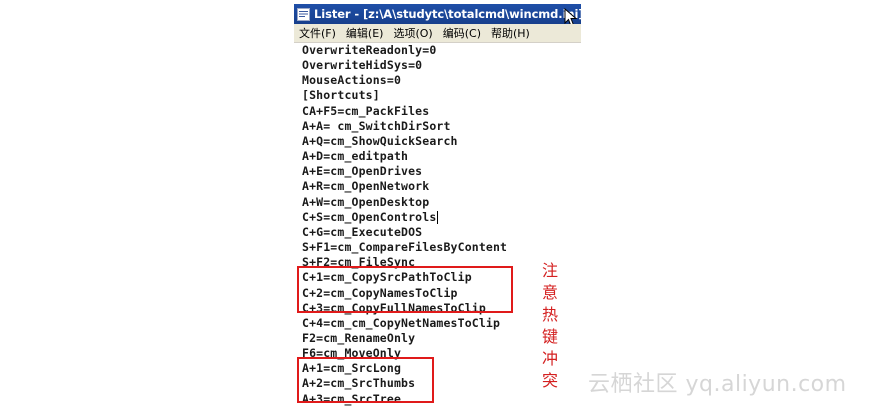  What do you see at coordinates (366, 186) in the screenshot?
I see `text-line: A+R=cm_OpenNetwork` at bounding box center [366, 186].